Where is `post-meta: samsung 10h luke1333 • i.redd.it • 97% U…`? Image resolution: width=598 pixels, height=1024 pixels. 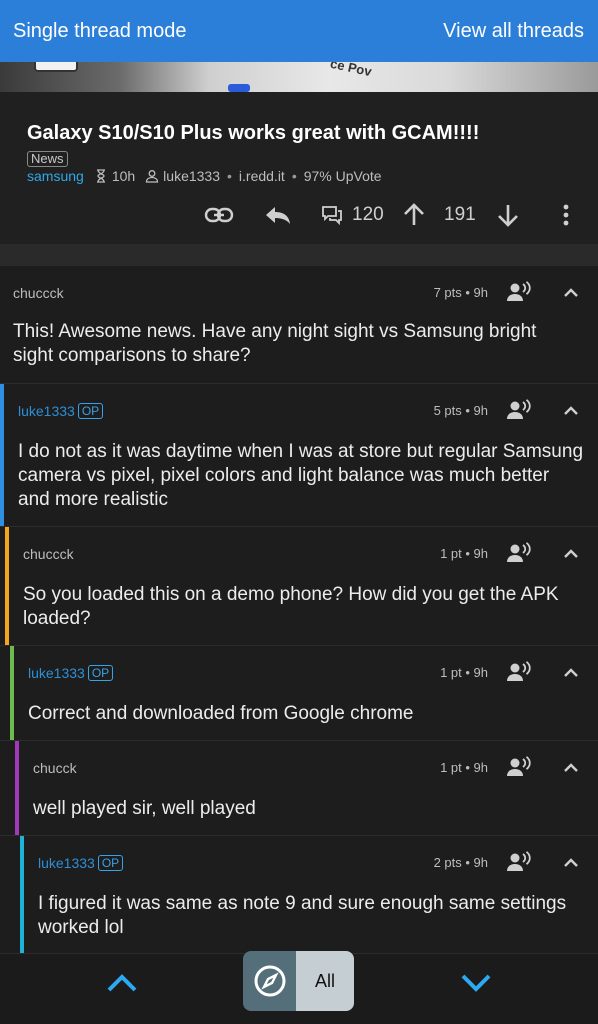 post-meta: samsung 10h luke1333 • i.redd.it • 97% U… is located at coordinates (204, 176).